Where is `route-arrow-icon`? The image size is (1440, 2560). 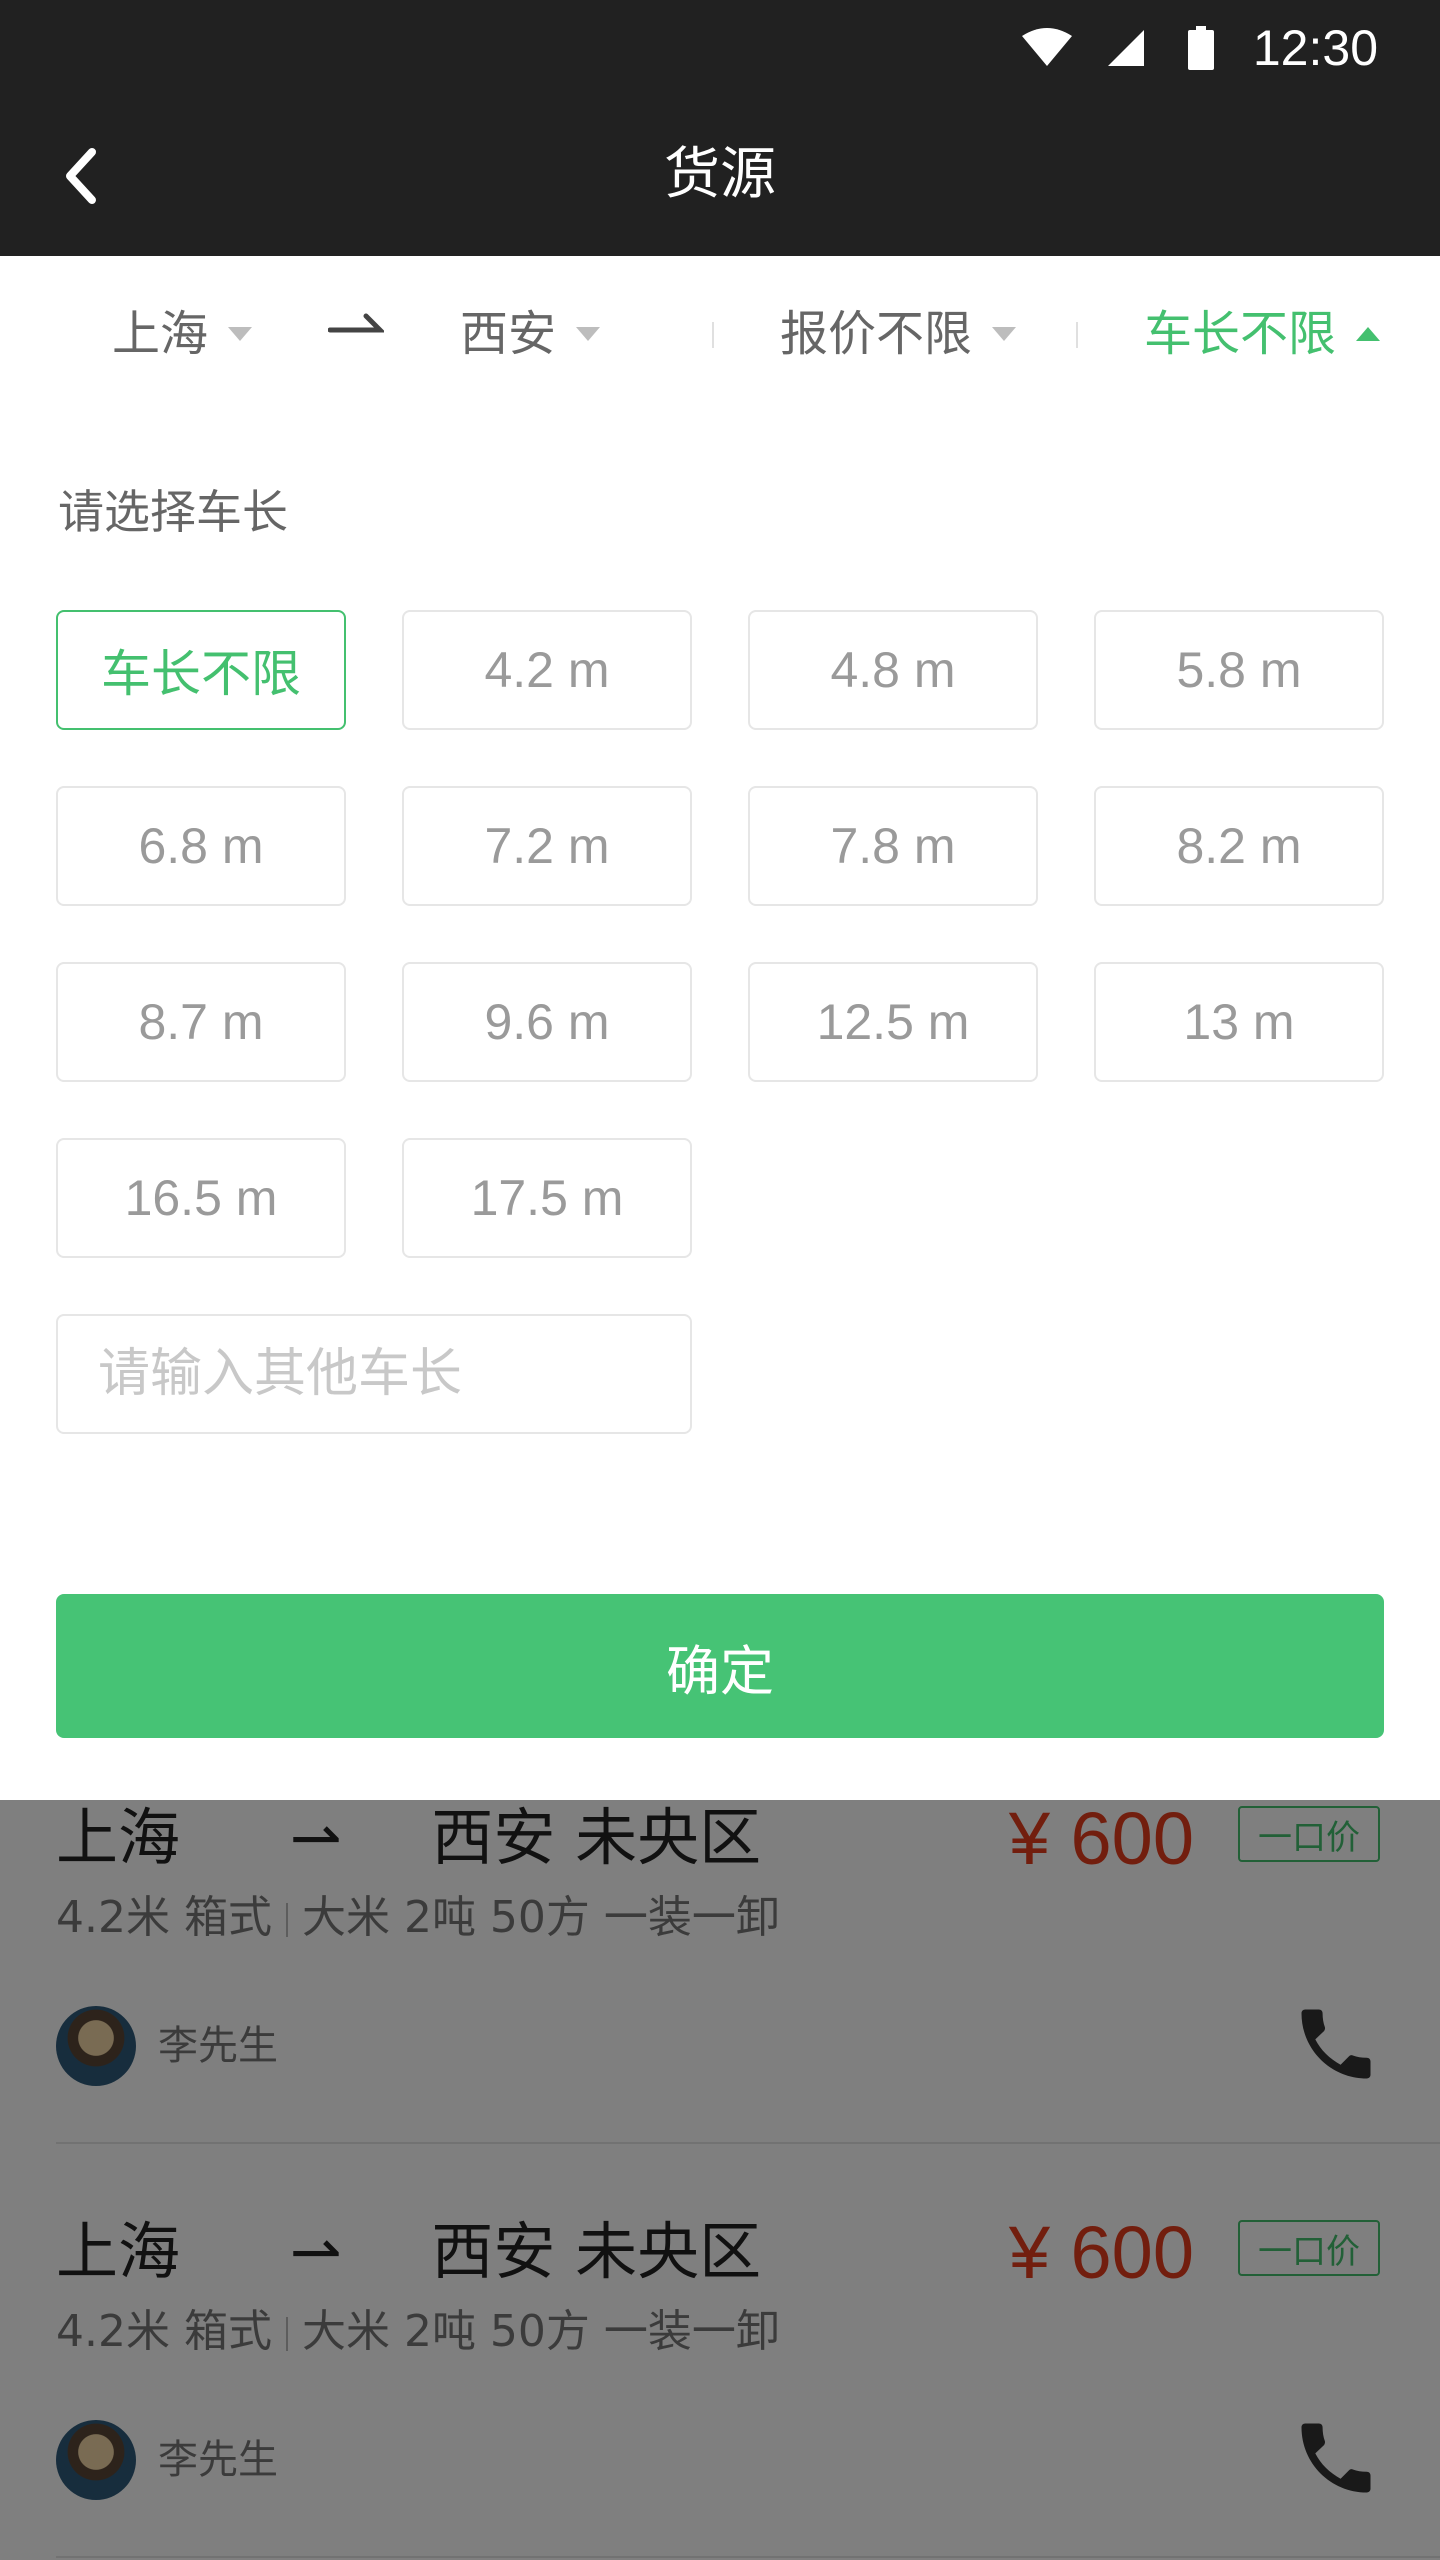
route-arrow-icon is located at coordinates (356, 323).